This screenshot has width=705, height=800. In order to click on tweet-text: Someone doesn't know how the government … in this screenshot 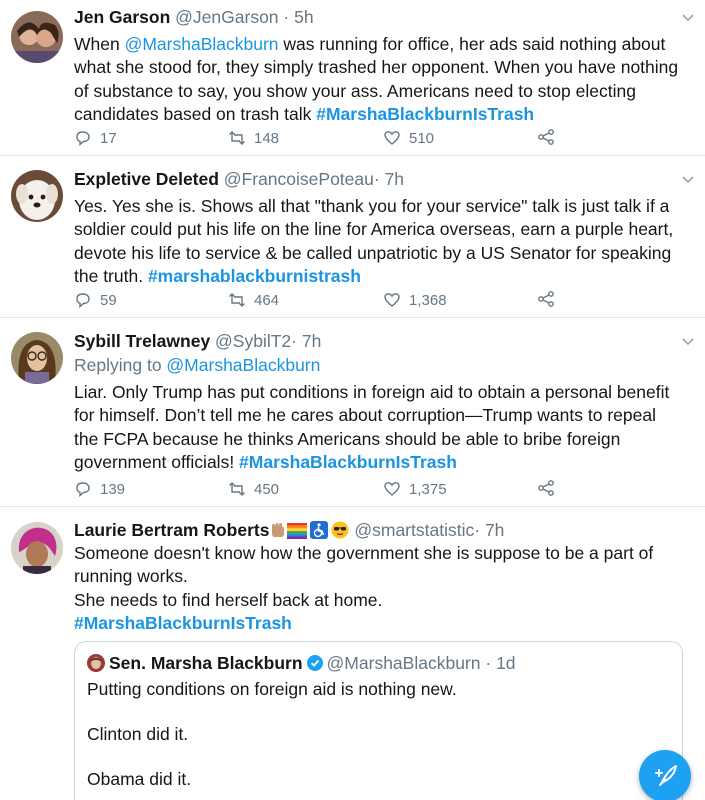, I will do `click(383, 588)`.